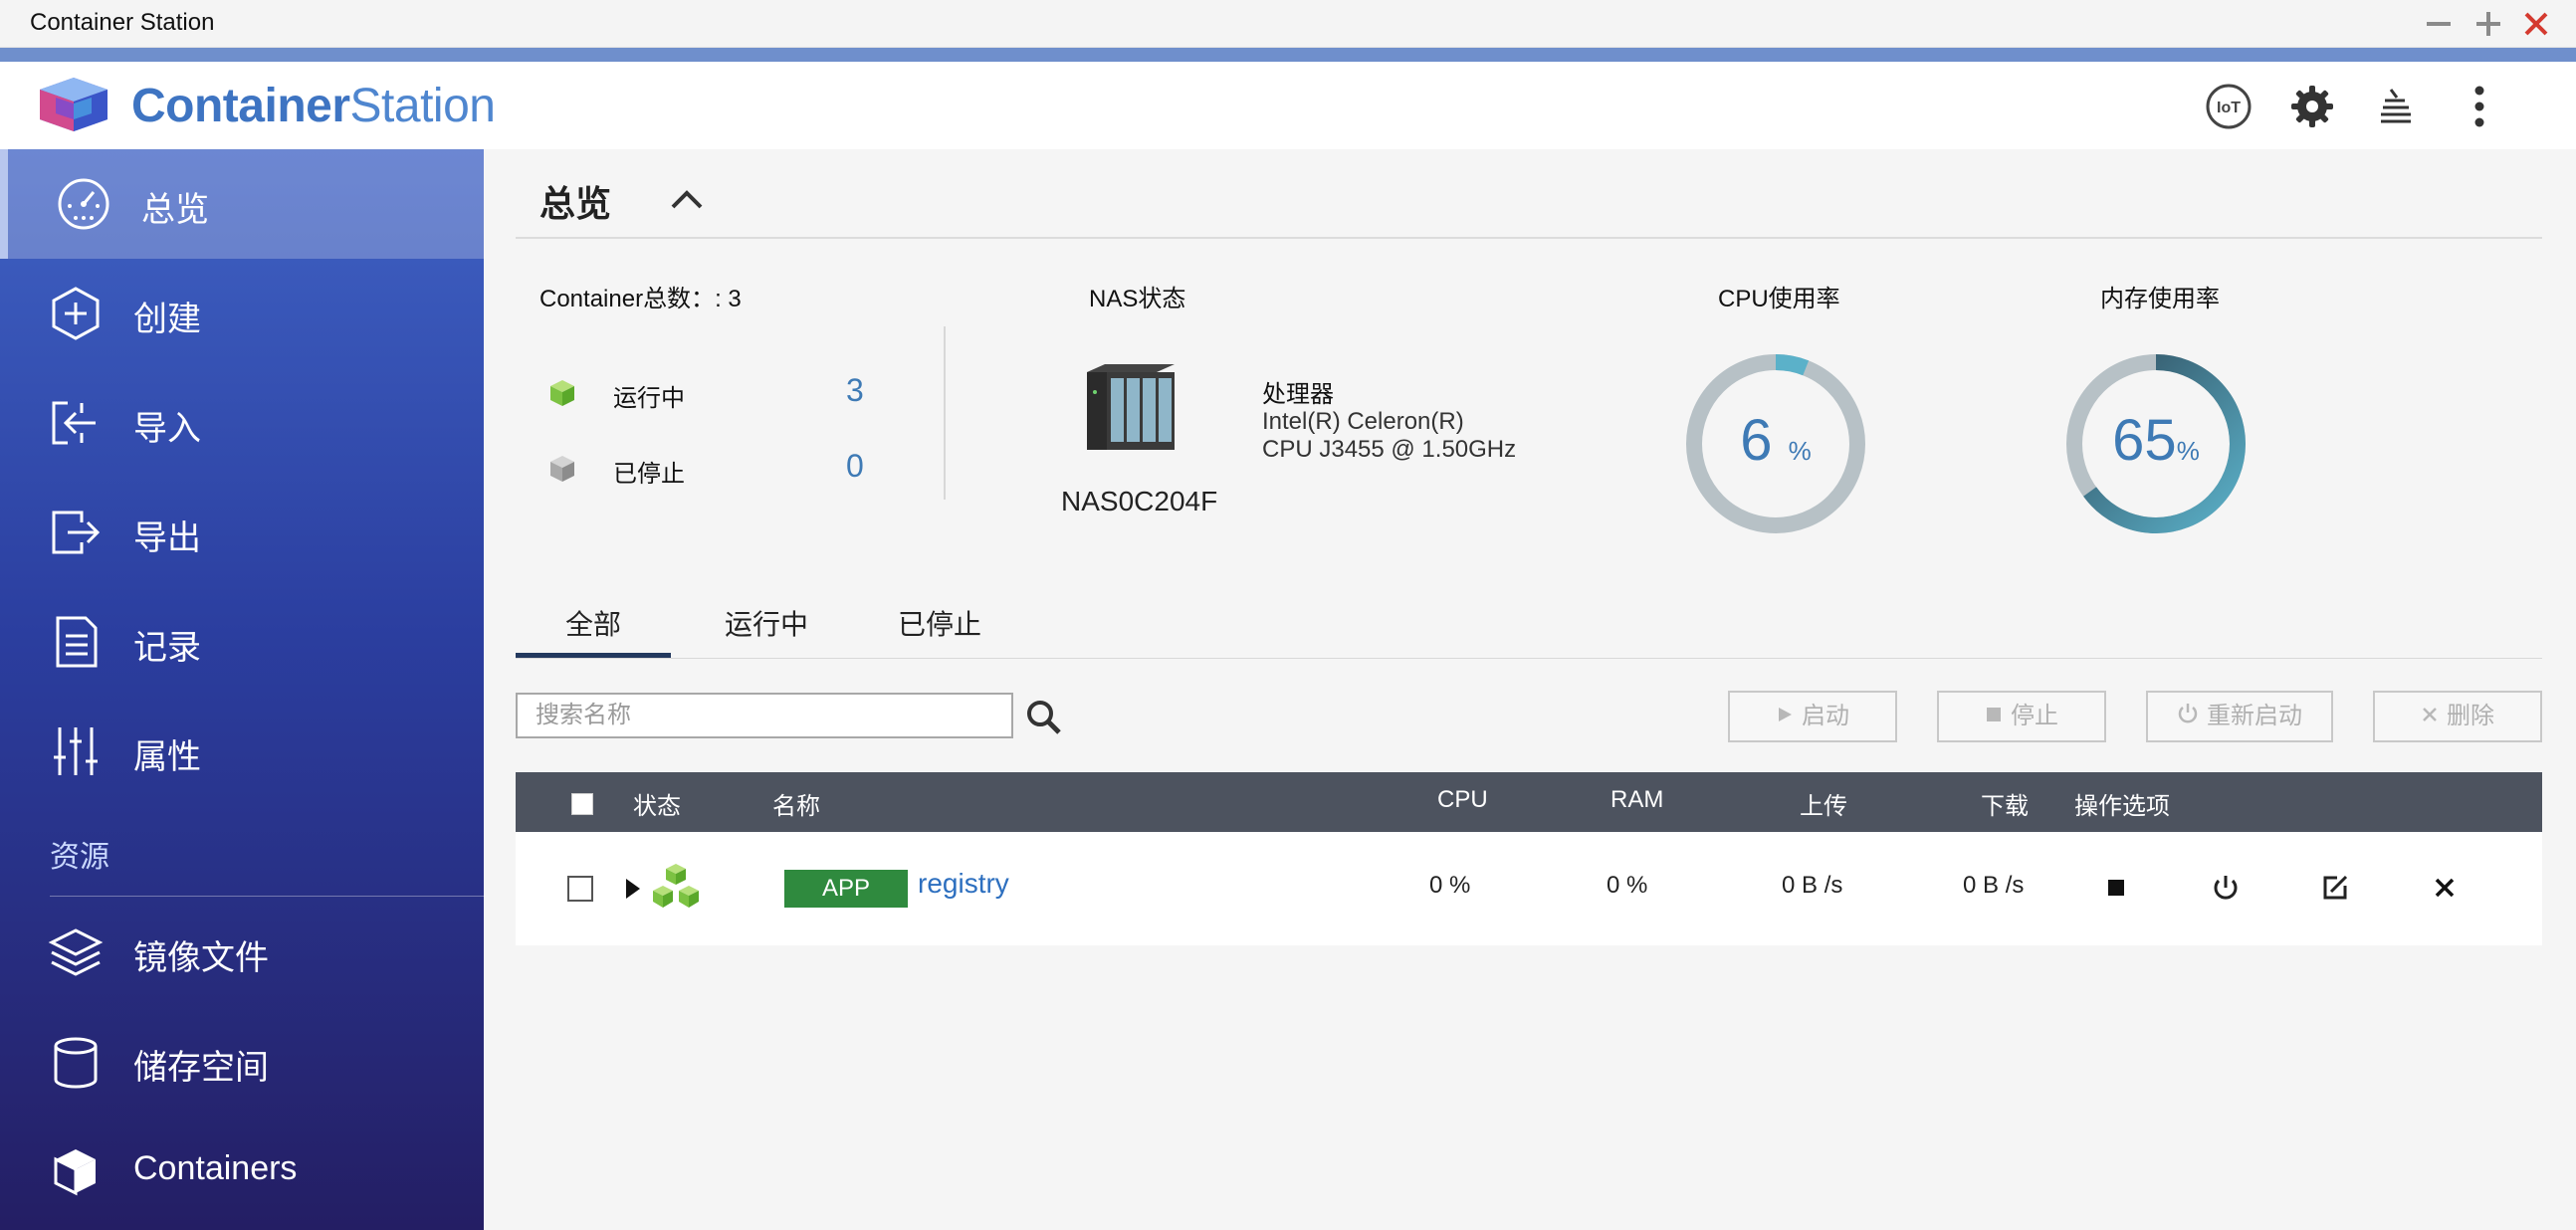  Describe the element at coordinates (2470, 716) in the screenshot. I see `delete-button-label: 删除` at that location.